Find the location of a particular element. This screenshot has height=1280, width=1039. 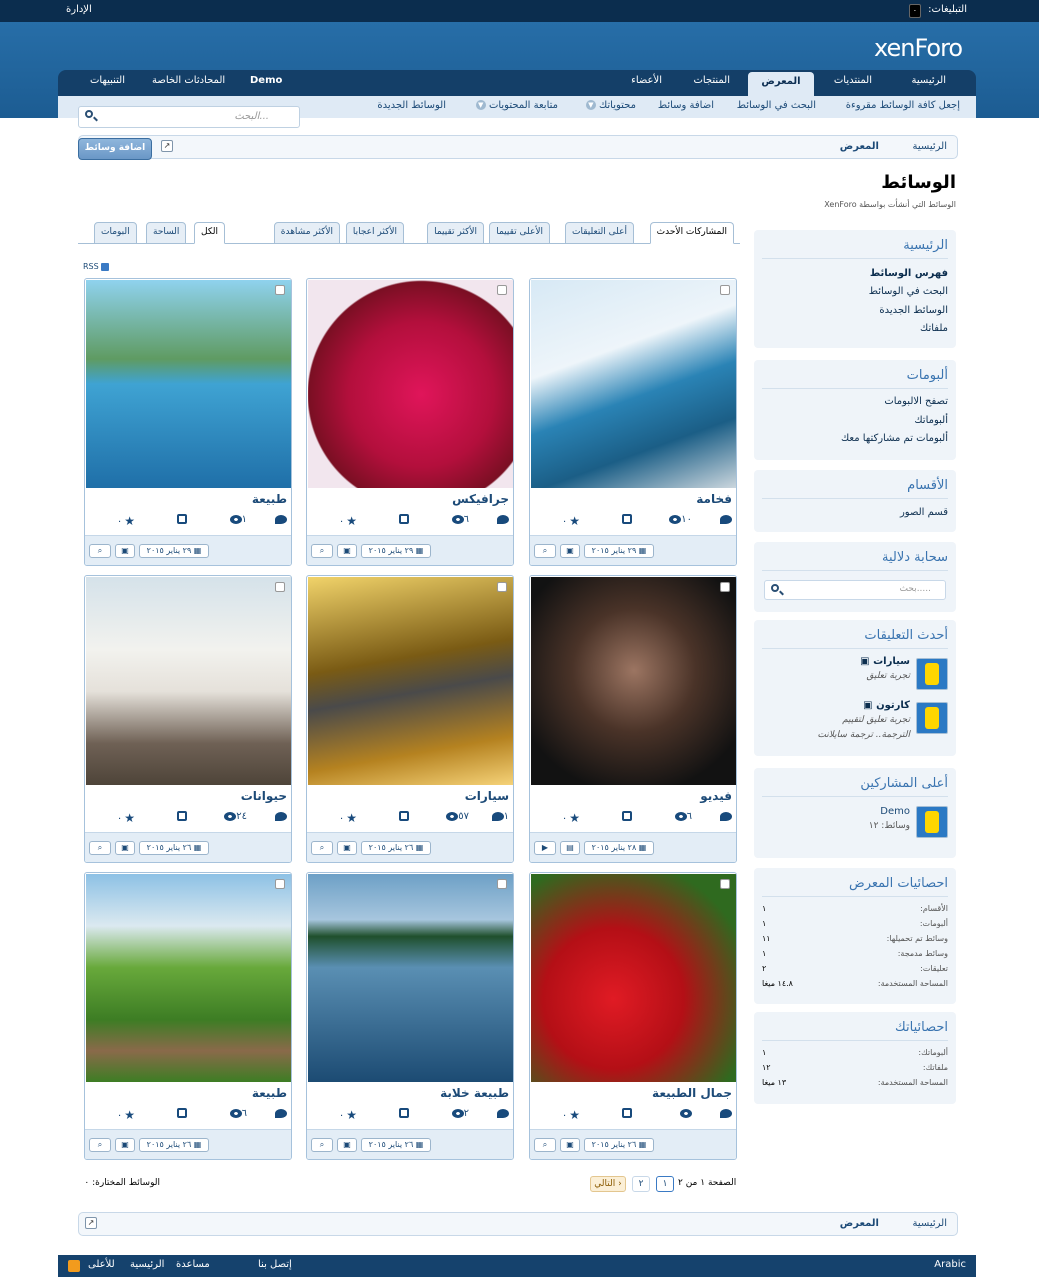

rss-icon is located at coordinates (74, 1266).